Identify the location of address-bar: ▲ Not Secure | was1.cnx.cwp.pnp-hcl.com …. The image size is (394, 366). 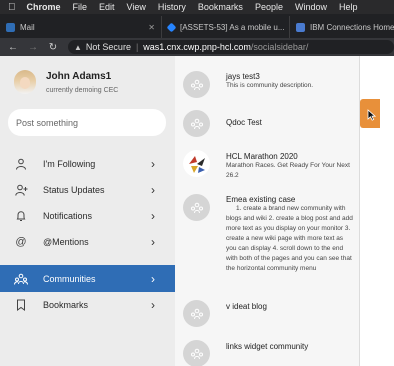
(231, 47).